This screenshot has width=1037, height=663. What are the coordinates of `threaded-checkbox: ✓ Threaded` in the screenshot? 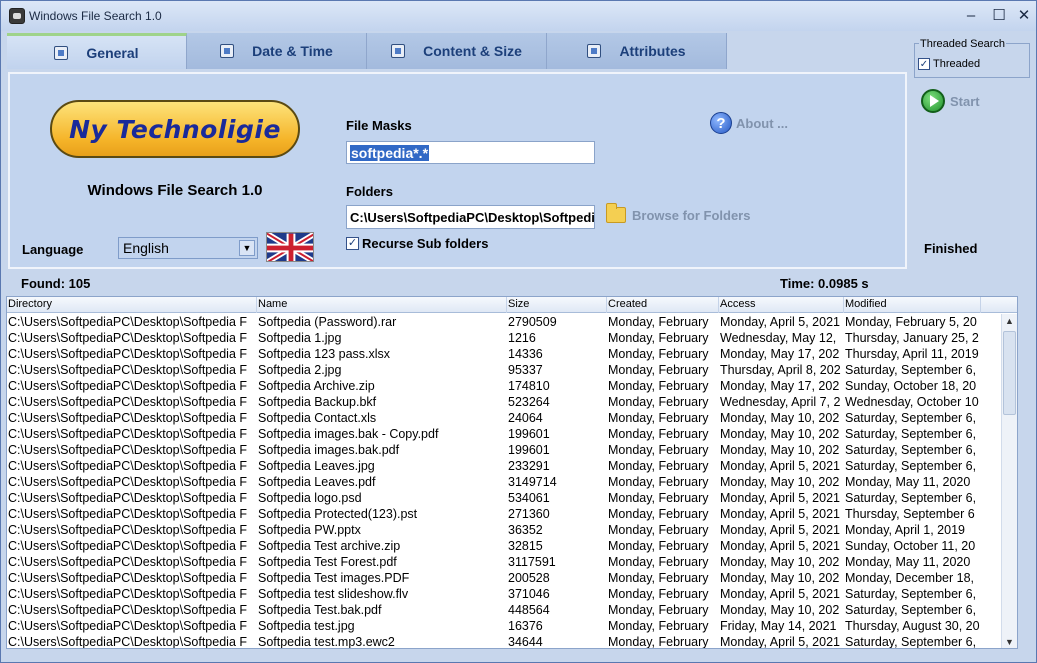 It's located at (949, 64).